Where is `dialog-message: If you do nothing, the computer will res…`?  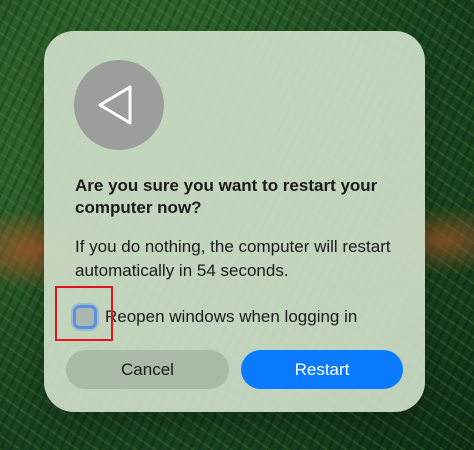 dialog-message: If you do nothing, the computer will res… is located at coordinates (233, 258).